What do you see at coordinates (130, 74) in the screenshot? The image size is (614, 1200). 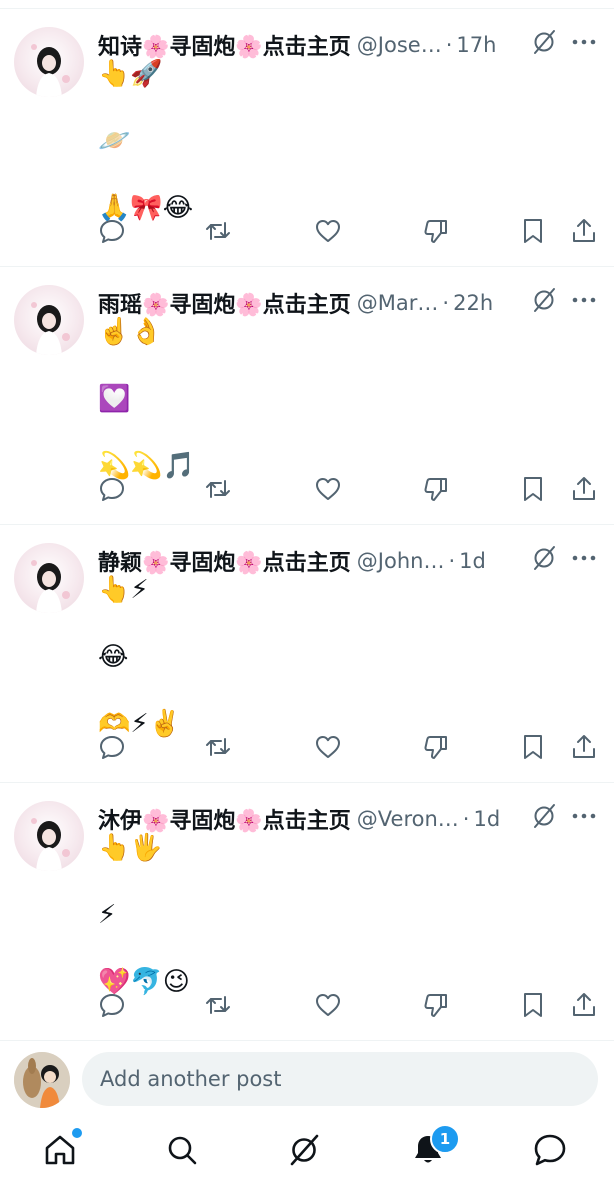 I see `post-text-line: 👆🚀` at bounding box center [130, 74].